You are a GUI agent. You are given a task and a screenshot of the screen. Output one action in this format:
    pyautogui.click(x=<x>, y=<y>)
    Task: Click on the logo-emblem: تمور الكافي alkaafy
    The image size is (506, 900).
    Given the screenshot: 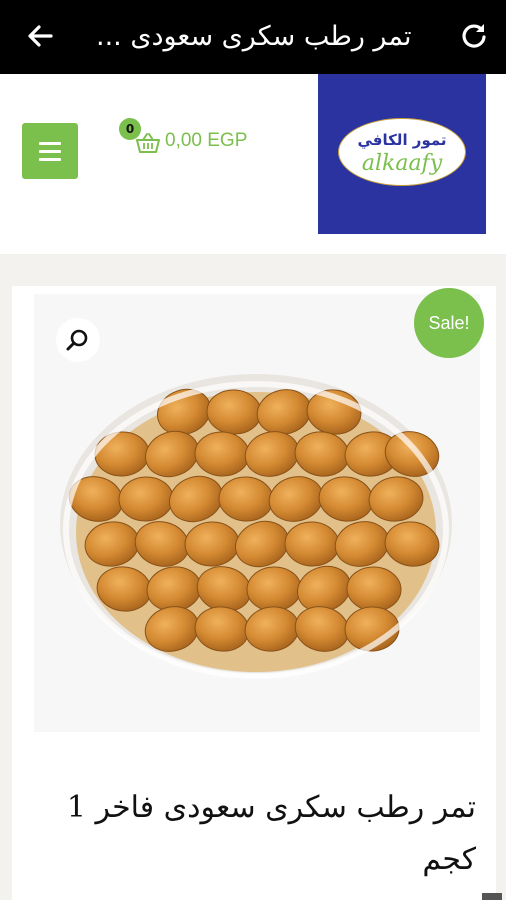 What is the action you would take?
    pyautogui.click(x=402, y=152)
    